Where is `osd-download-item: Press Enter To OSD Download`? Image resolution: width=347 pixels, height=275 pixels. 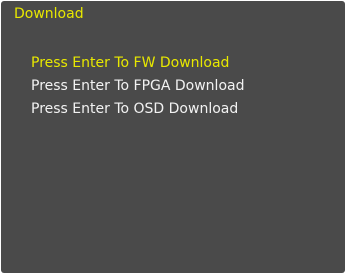 osd-download-item: Press Enter To OSD Download is located at coordinates (137, 109).